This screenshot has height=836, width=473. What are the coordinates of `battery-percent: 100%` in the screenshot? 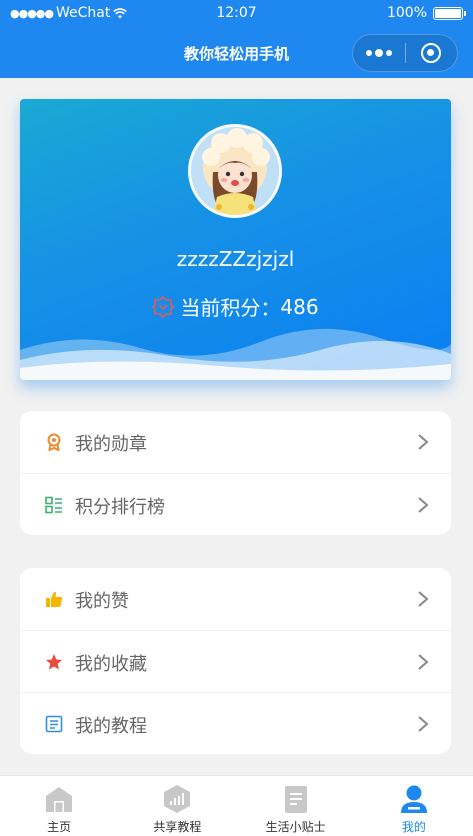 It's located at (406, 13).